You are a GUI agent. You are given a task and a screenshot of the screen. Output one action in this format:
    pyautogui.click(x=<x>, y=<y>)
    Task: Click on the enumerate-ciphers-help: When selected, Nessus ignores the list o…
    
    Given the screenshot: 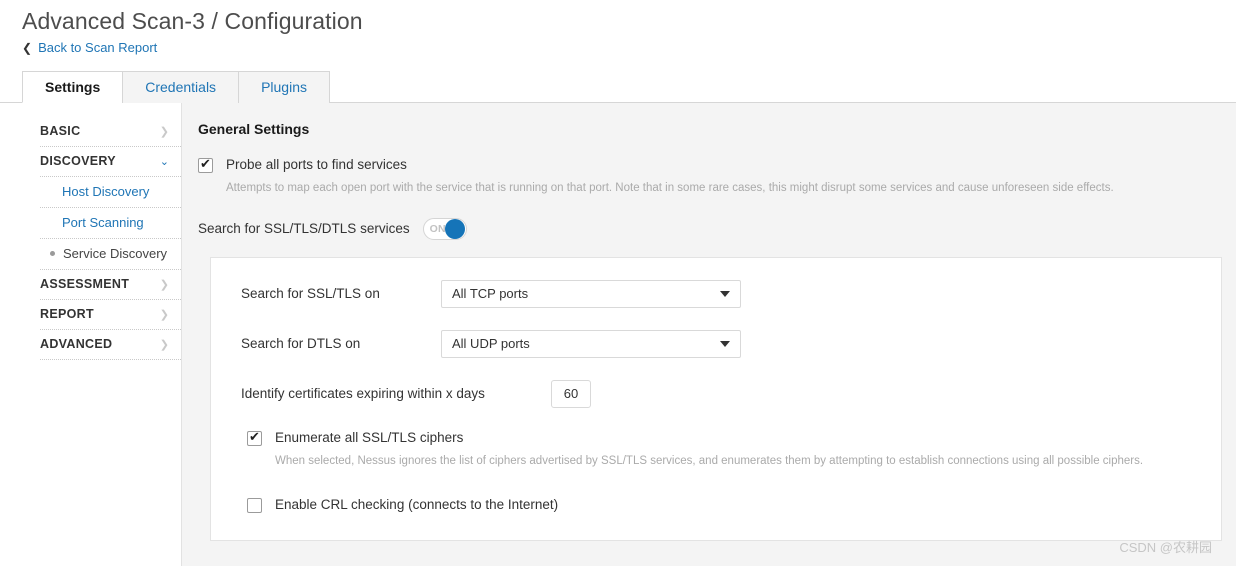 What is the action you would take?
    pyautogui.click(x=709, y=460)
    